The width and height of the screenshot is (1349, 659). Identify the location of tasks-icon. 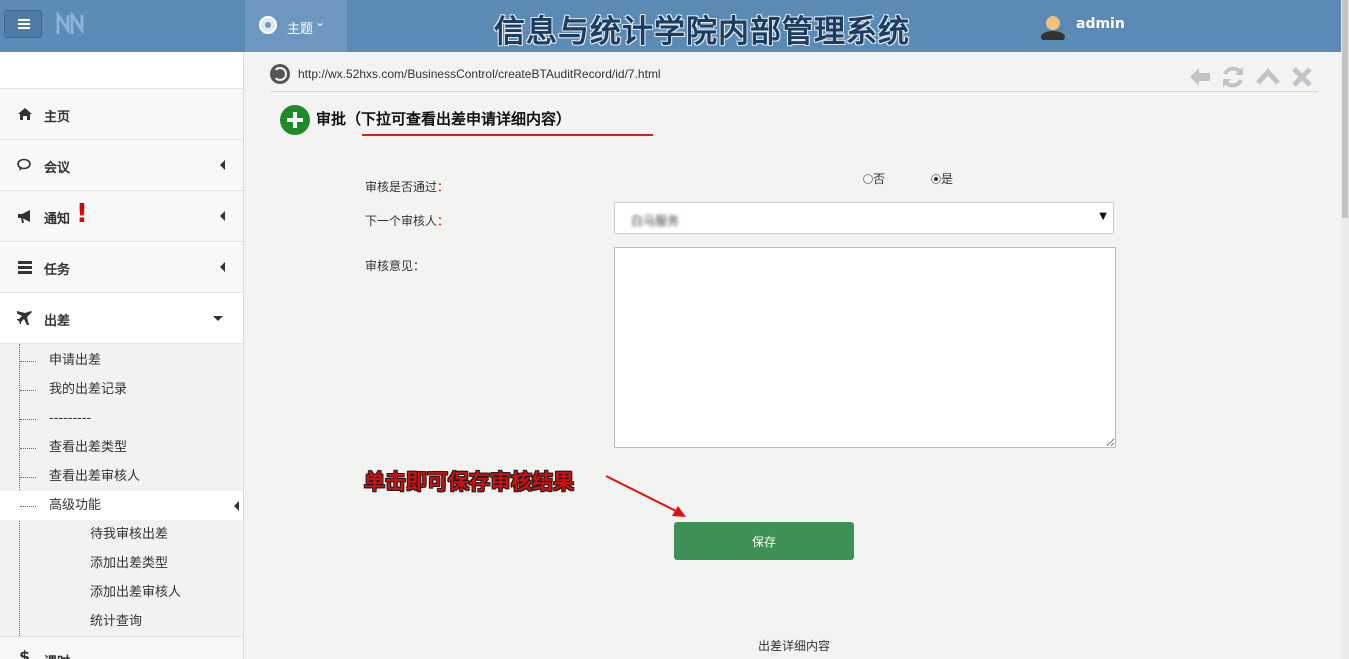
(25, 267).